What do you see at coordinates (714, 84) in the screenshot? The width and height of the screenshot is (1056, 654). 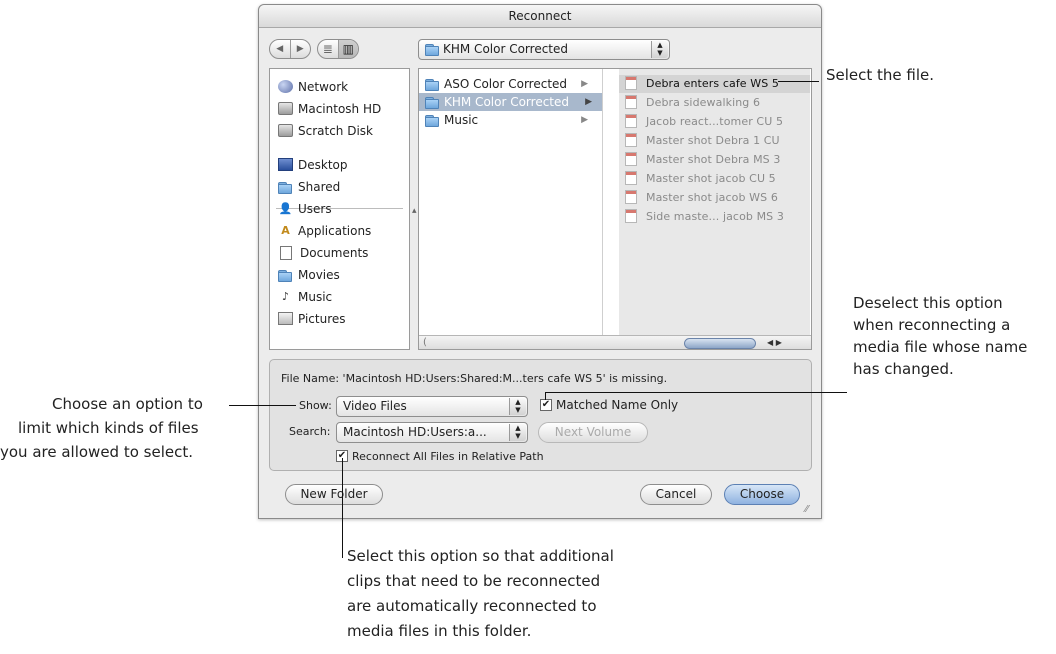 I see `file-row: Debra enters cafe WS 5` at bounding box center [714, 84].